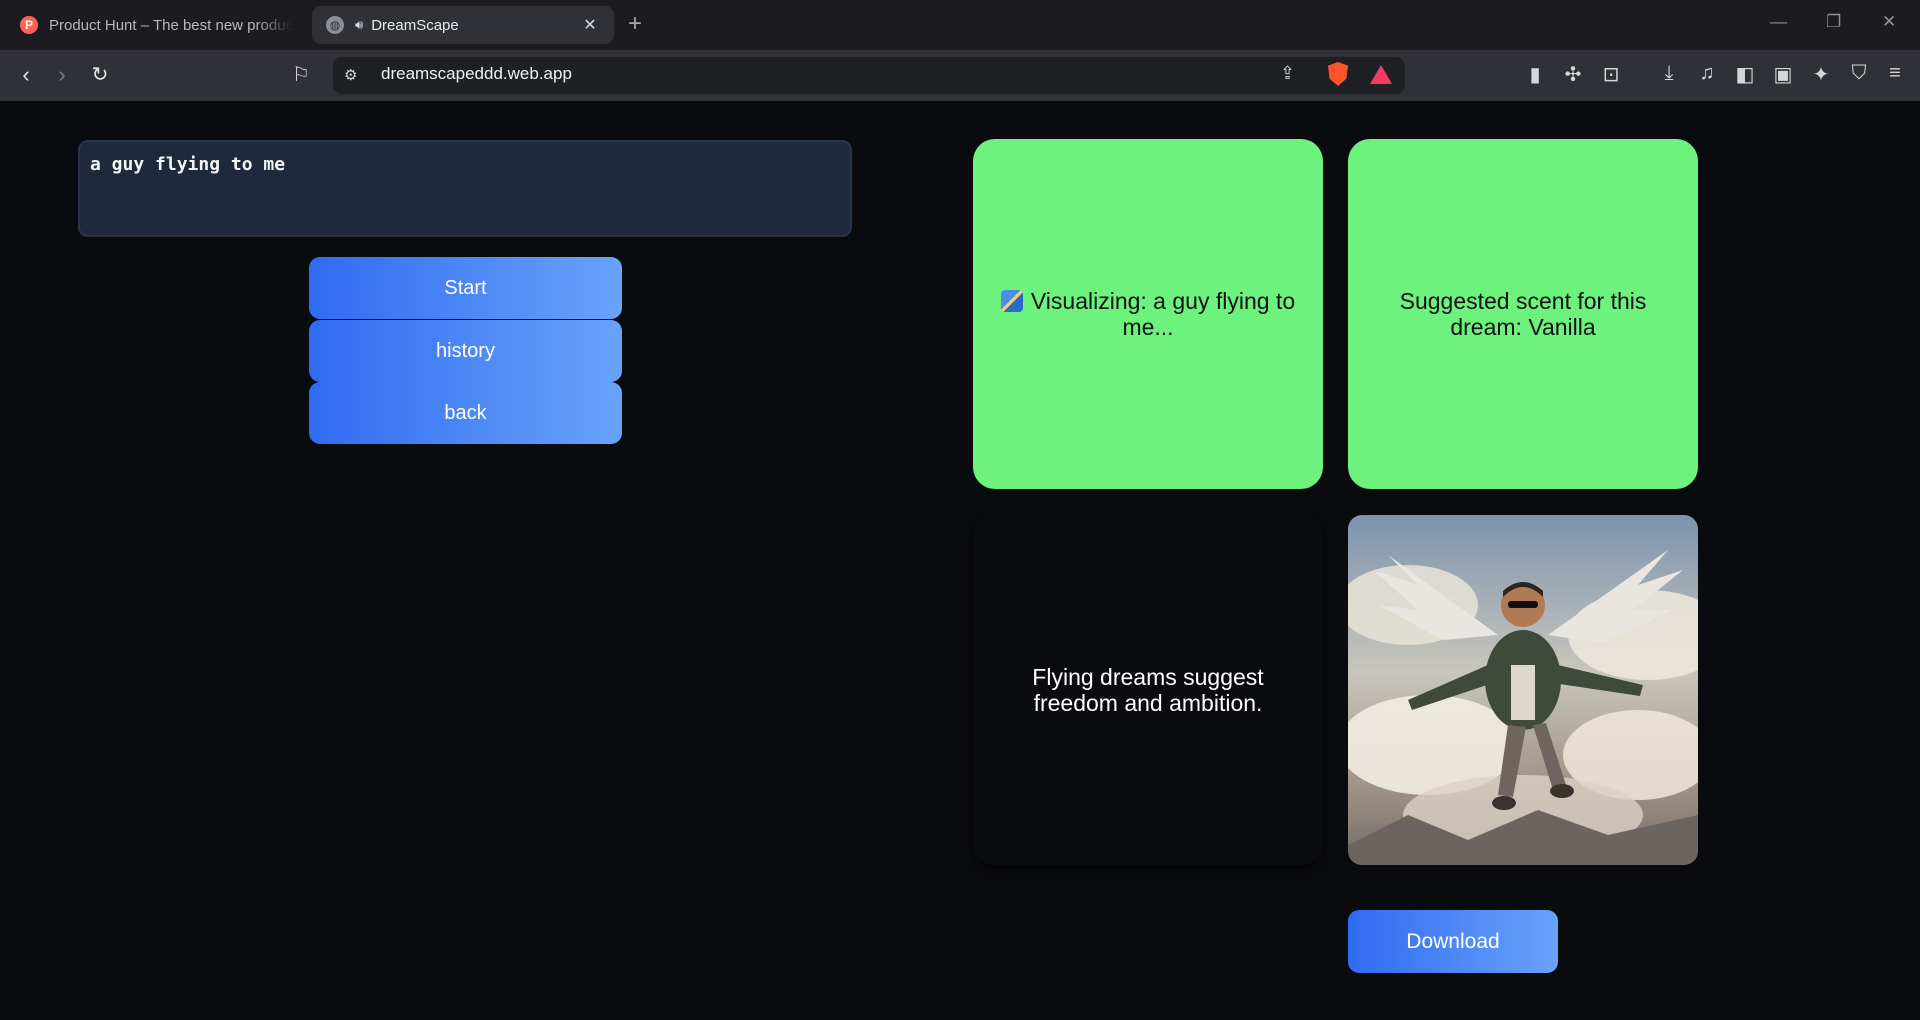  What do you see at coordinates (1783, 74) in the screenshot?
I see `wallet-icon: ▣` at bounding box center [1783, 74].